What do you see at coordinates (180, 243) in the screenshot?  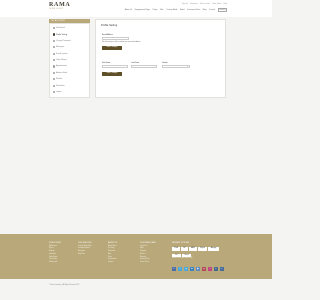 I see `payment-heading: PAYMENT OPTIONS` at bounding box center [180, 243].